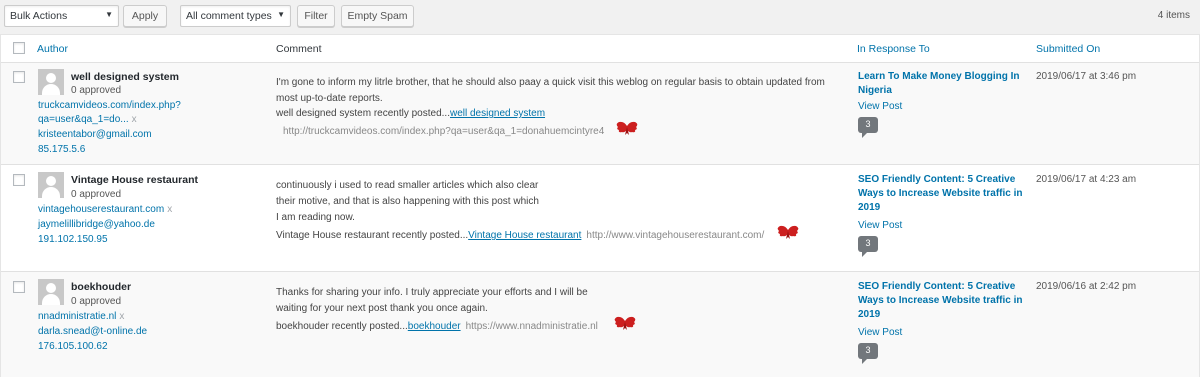  I want to click on comment-line: most up-to-date reports., so click(329, 98).